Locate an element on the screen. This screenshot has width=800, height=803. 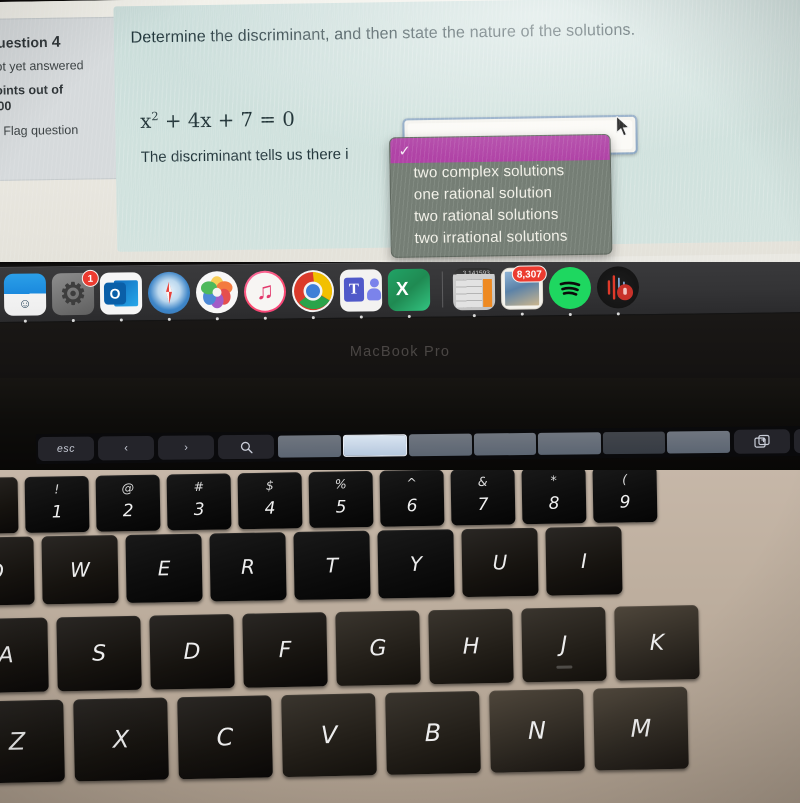
flag-question-link: ⚐ Flag question is located at coordinates (54, 131).